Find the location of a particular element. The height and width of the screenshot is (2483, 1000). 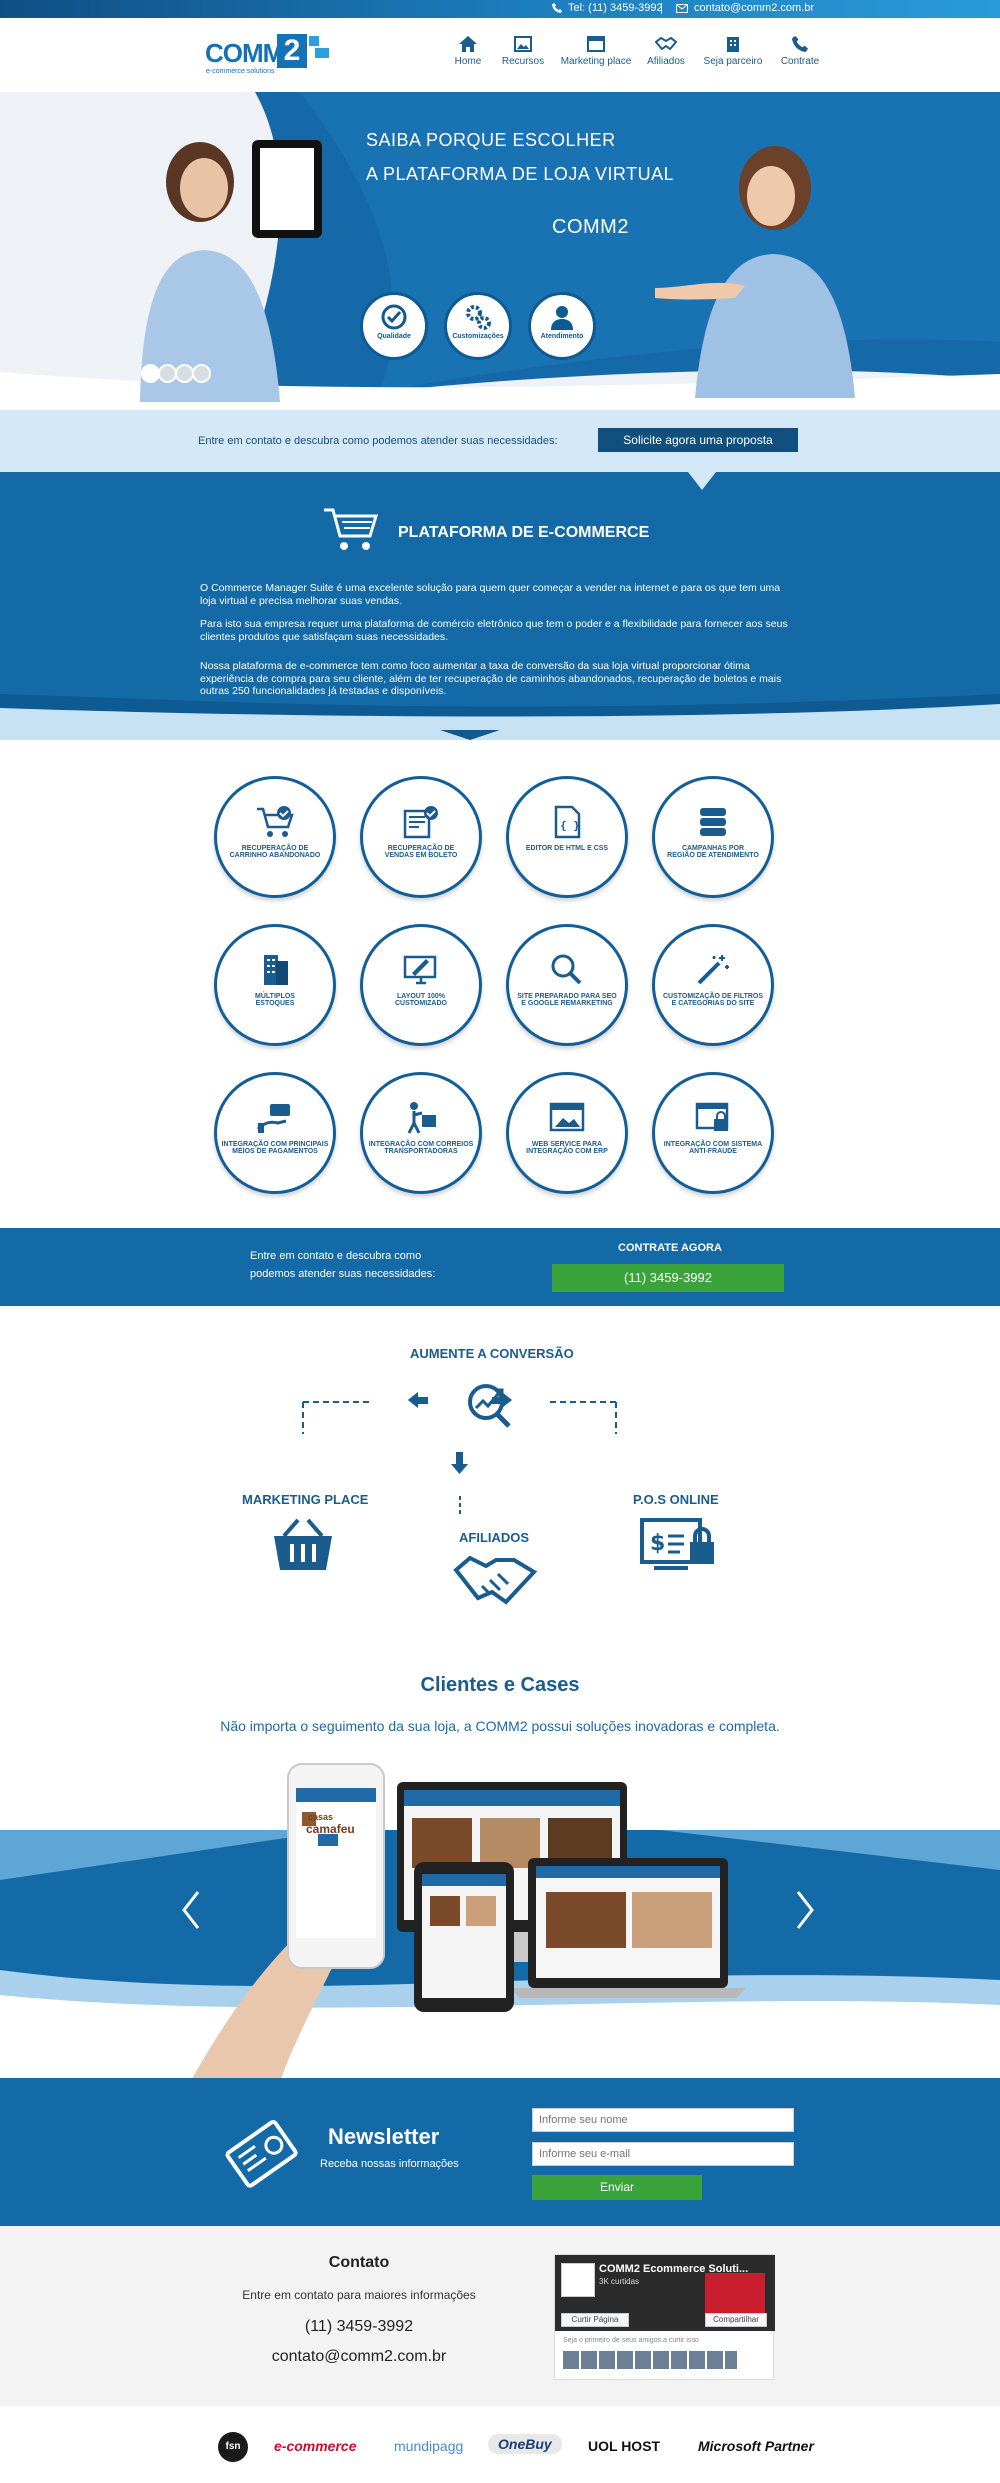

newsletter-name-input is located at coordinates (663, 2120).